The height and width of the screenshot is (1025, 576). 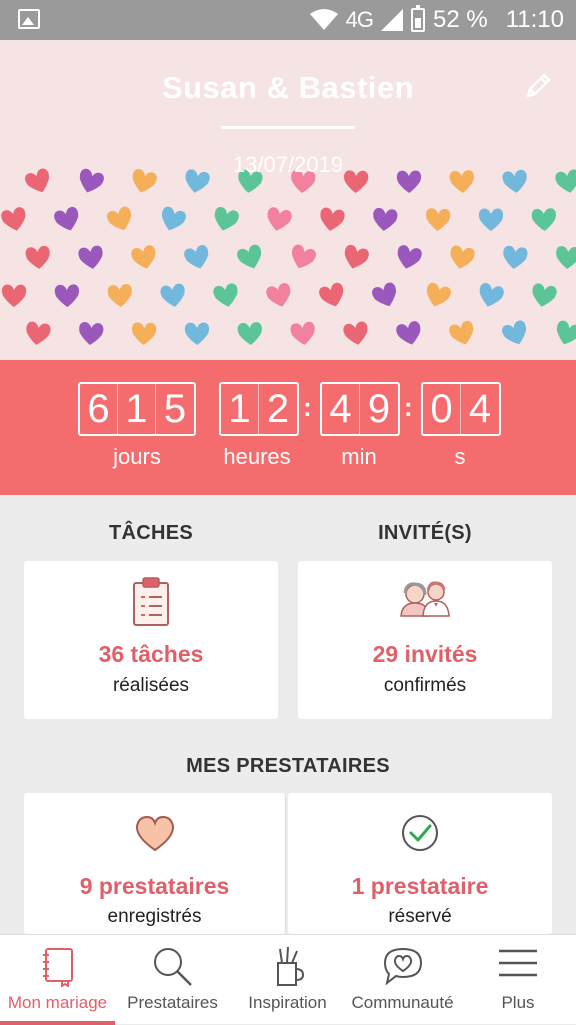 What do you see at coordinates (418, 18) in the screenshot?
I see `battery-icon` at bounding box center [418, 18].